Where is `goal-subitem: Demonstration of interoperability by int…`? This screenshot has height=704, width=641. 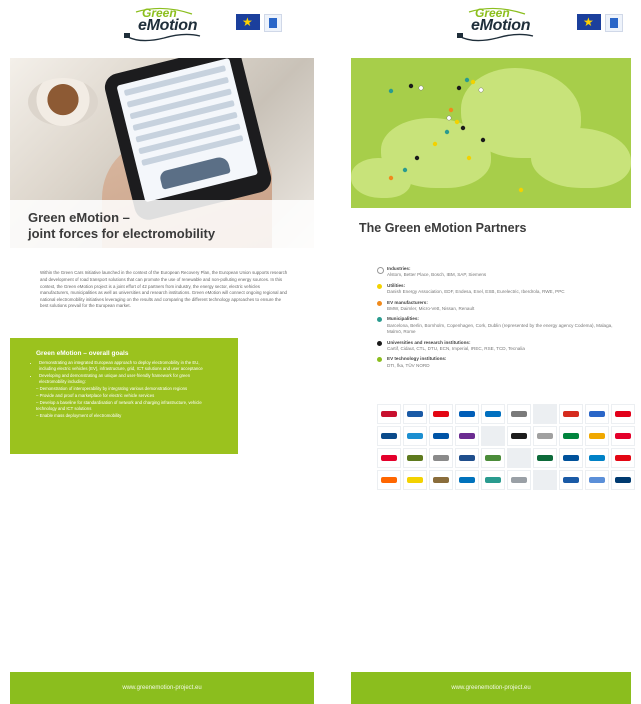
goal-subitem: Demonstration of interoperability by int… is located at coordinates (126, 389).